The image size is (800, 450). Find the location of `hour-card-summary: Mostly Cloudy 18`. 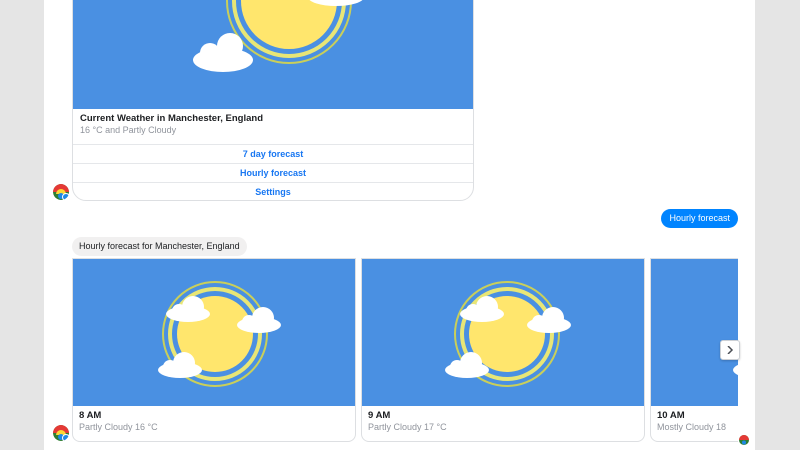

hour-card-summary: Mostly Cloudy 18 is located at coordinates (692, 427).